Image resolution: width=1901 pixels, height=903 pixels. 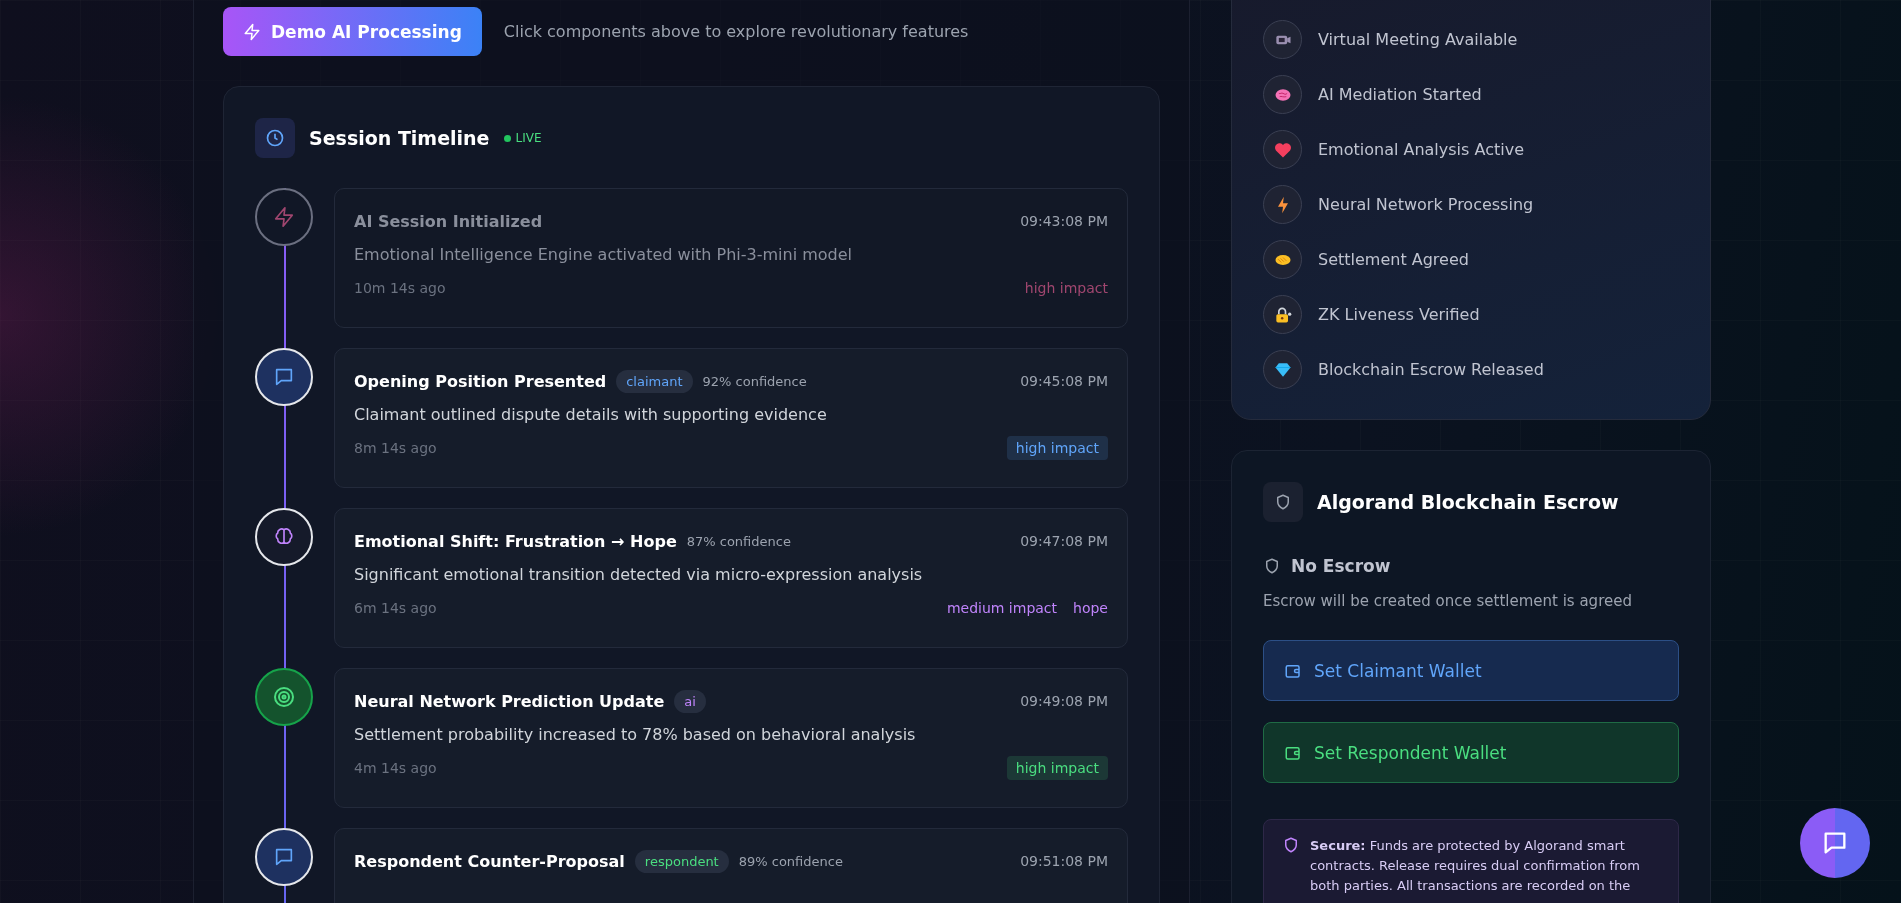 What do you see at coordinates (654, 381) in the screenshot?
I see `role-badge: claimant` at bounding box center [654, 381].